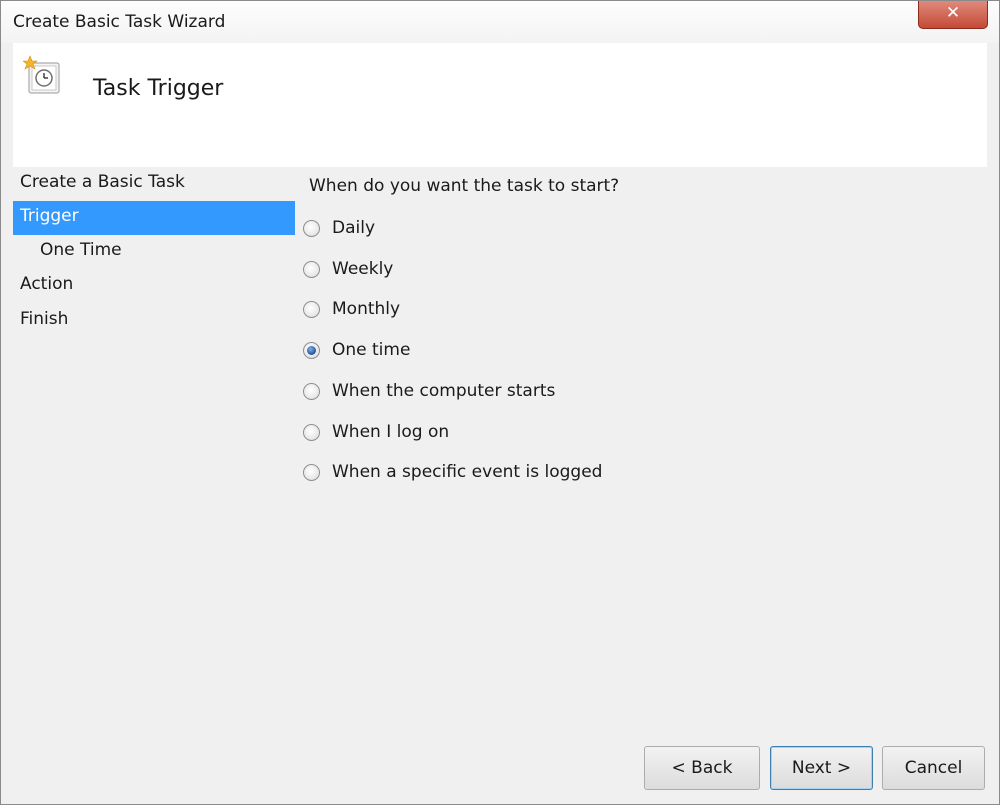 The image size is (1000, 805). What do you see at coordinates (371, 350) in the screenshot?
I see `radio-label: One time` at bounding box center [371, 350].